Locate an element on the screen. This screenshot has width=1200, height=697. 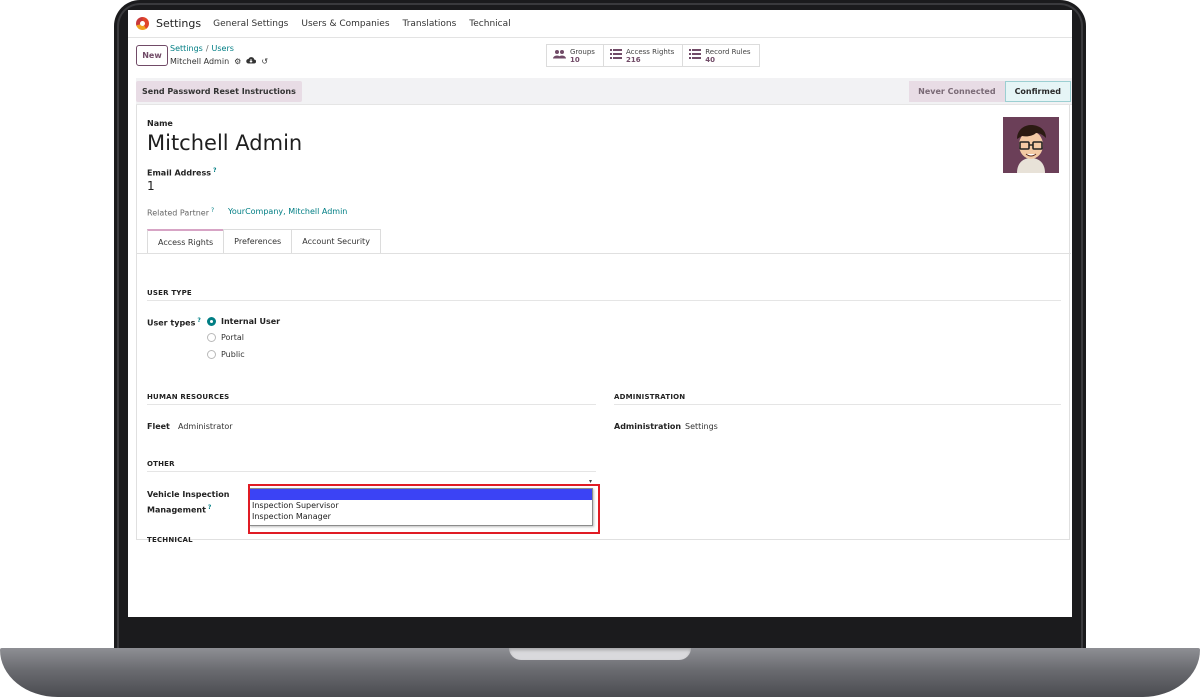
user-types-label: User types? is located at coordinates (174, 322).